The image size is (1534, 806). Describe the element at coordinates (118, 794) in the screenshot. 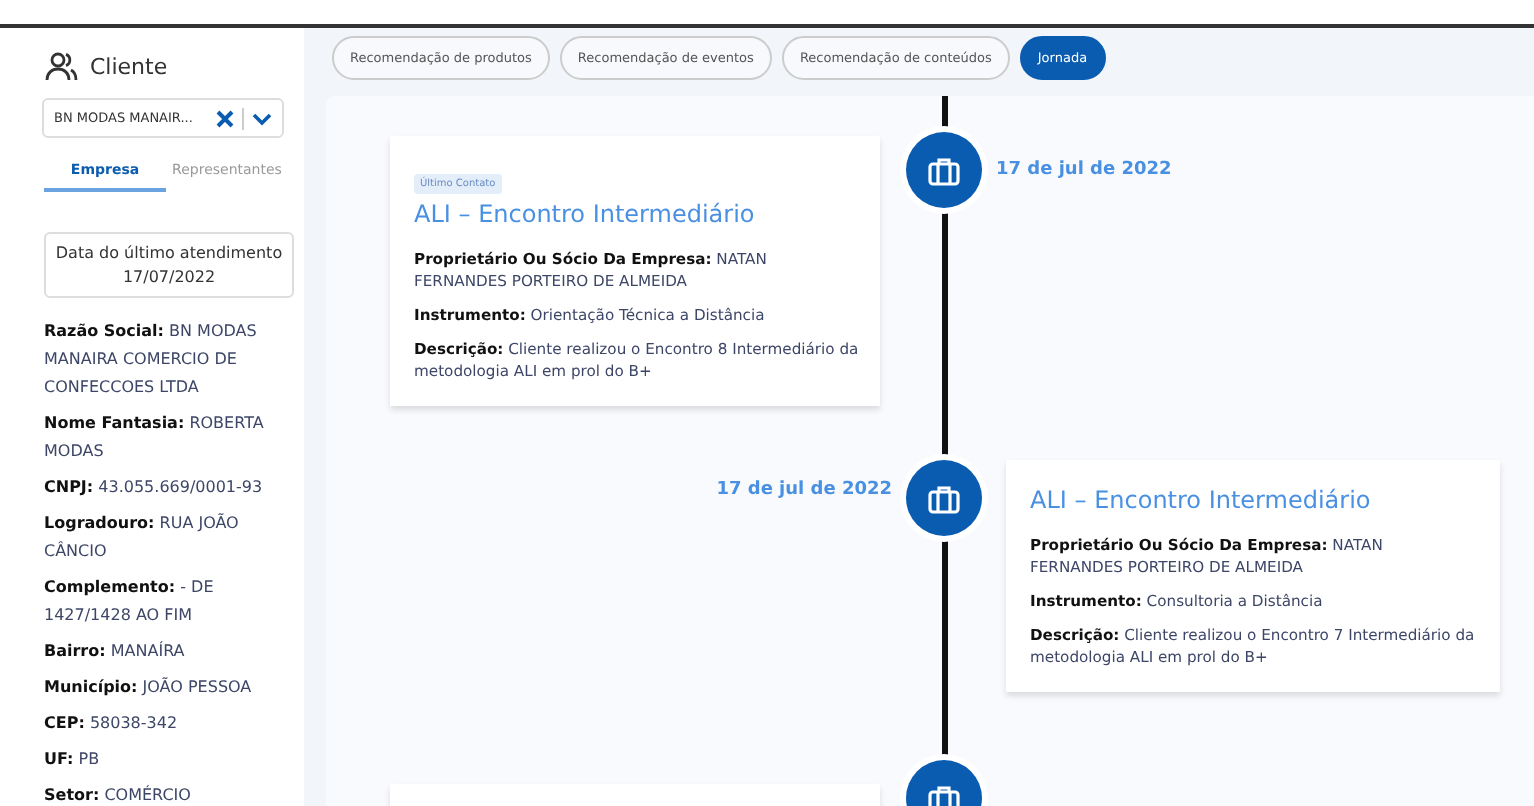

I see `field-text: Setor: COMÉRCIO` at that location.